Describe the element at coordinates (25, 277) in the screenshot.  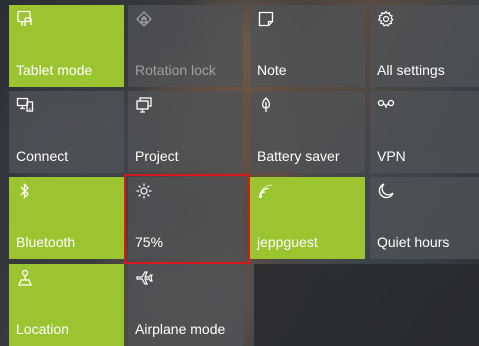
I see `location-icon` at that location.